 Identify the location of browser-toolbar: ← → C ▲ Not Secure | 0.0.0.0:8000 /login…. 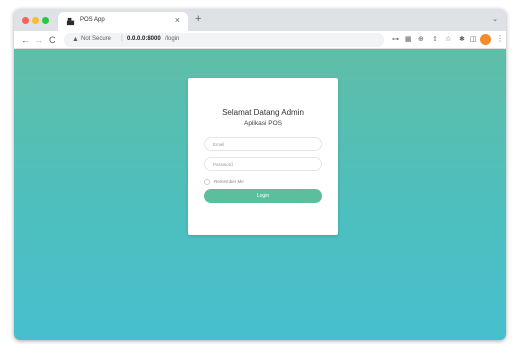
(260, 40).